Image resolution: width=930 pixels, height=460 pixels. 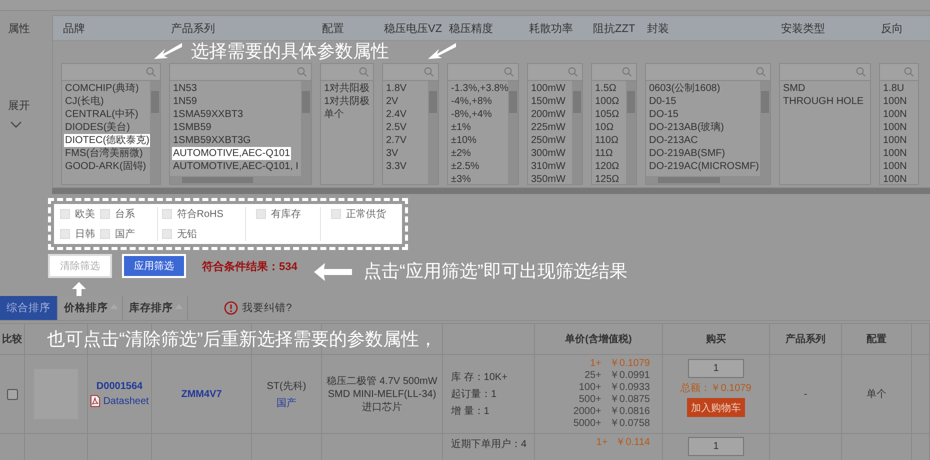 I want to click on filter-option: 100mW, so click(x=548, y=88).